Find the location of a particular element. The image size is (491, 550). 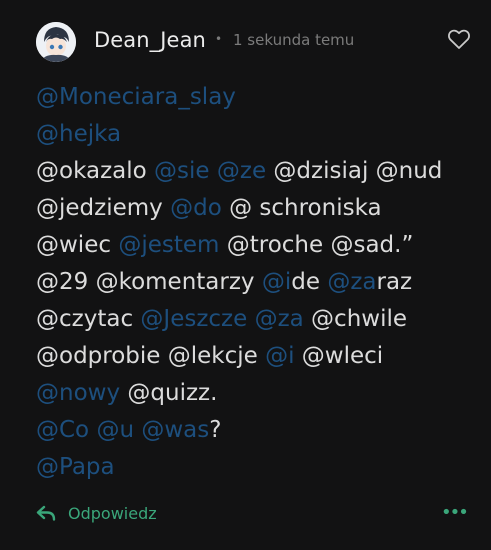

comment-line: @Moneciara_slay is located at coordinates (256, 97).